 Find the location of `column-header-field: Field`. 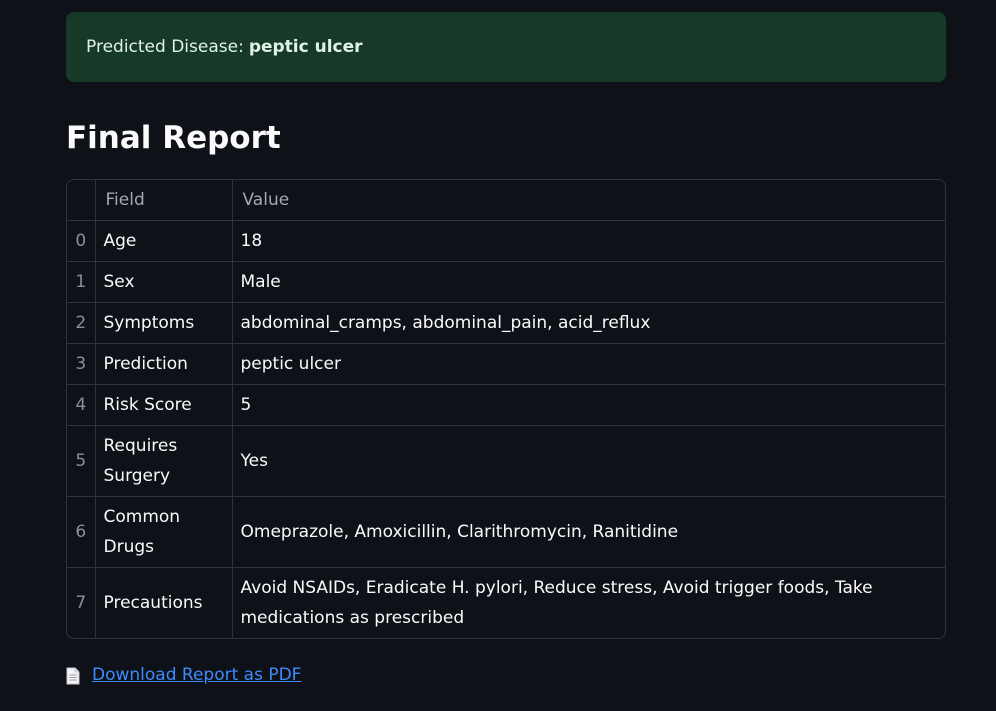

column-header-field: Field is located at coordinates (164, 200).